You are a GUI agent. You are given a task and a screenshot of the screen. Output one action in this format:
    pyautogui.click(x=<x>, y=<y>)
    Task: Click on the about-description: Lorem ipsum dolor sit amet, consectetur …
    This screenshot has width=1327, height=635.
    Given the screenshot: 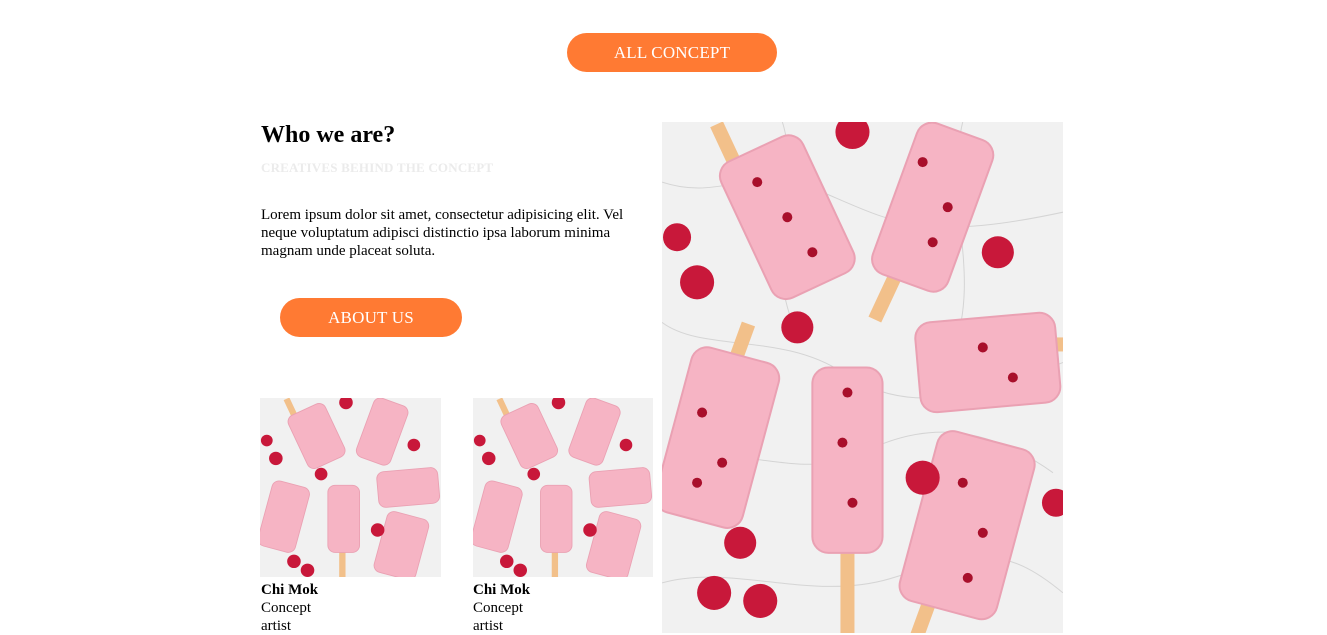 What is the action you would take?
    pyautogui.click(x=442, y=233)
    